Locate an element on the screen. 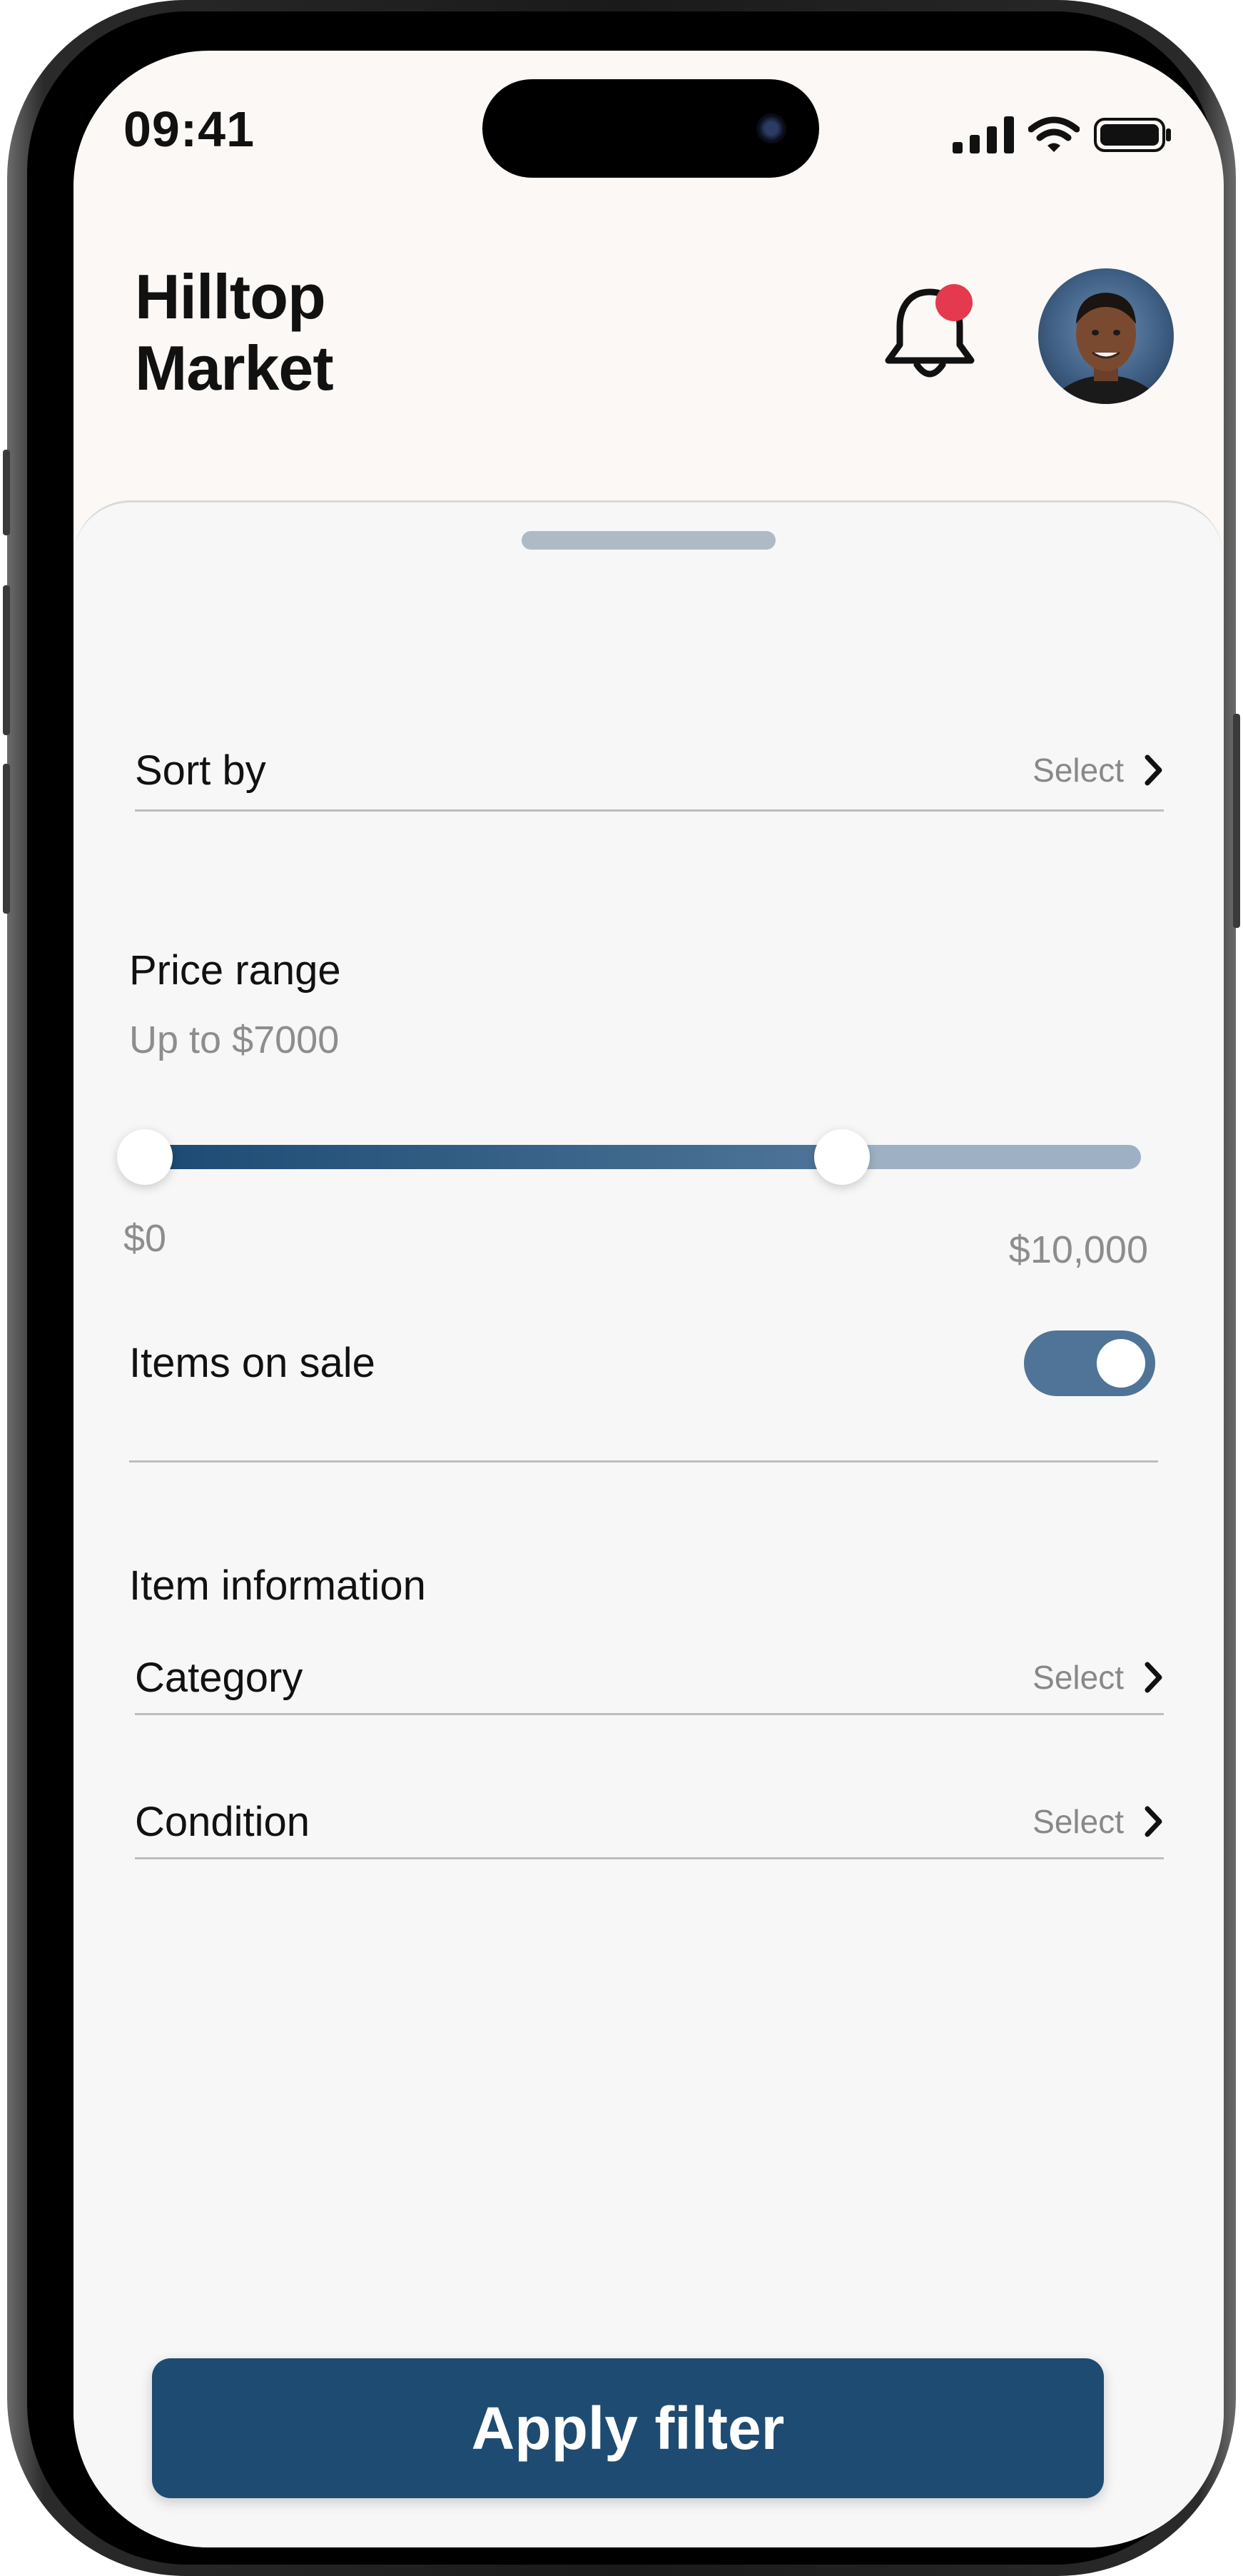 The image size is (1243, 2576). category-row: Category Select is located at coordinates (649, 1678).